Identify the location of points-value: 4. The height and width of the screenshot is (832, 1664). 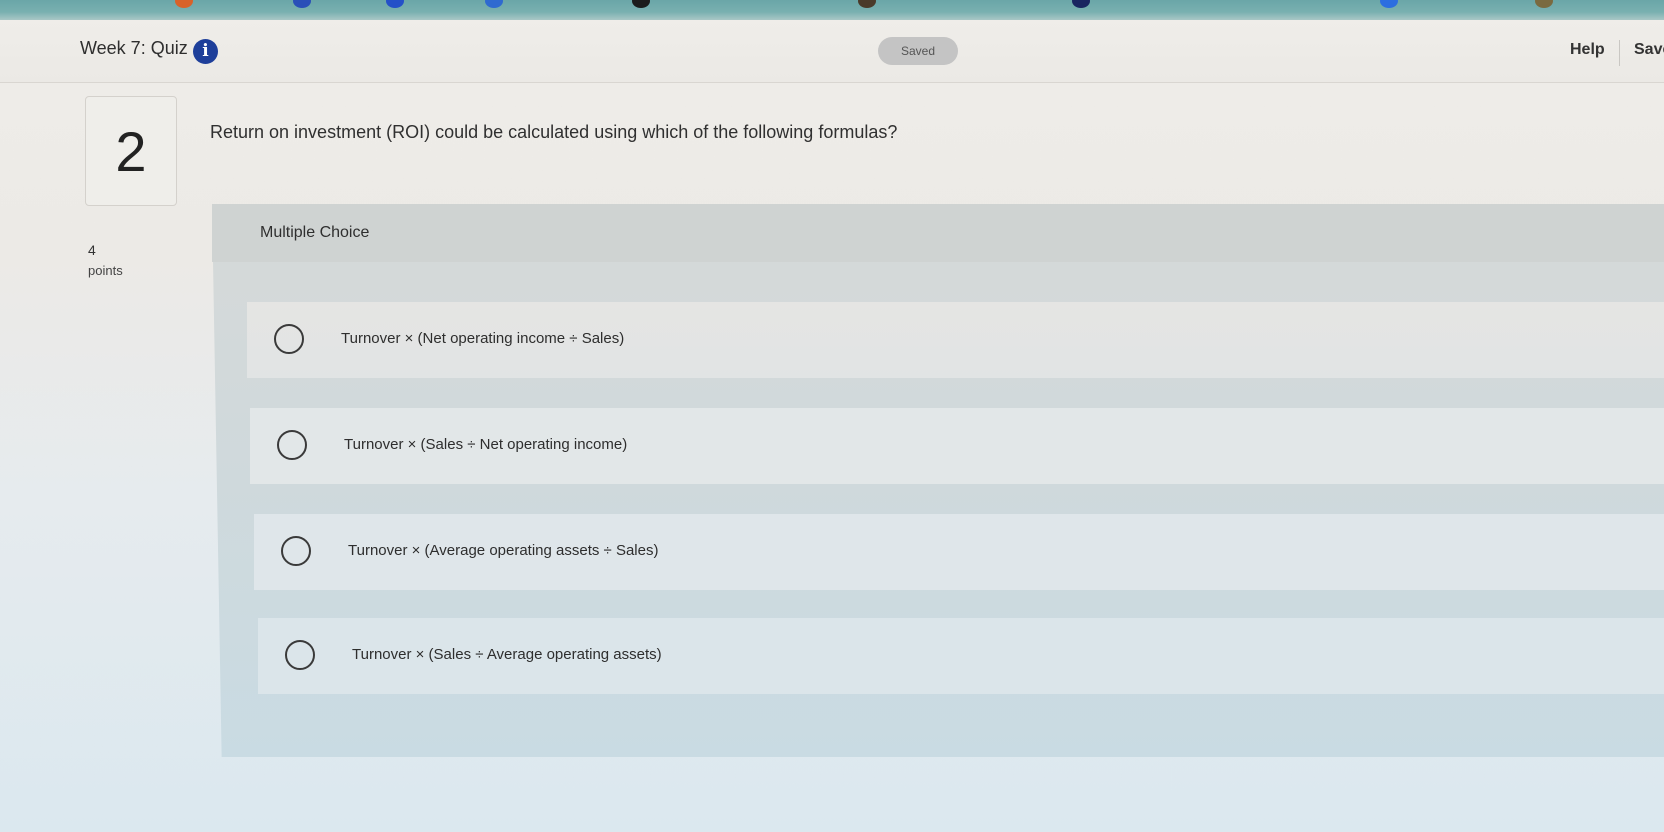
(92, 250).